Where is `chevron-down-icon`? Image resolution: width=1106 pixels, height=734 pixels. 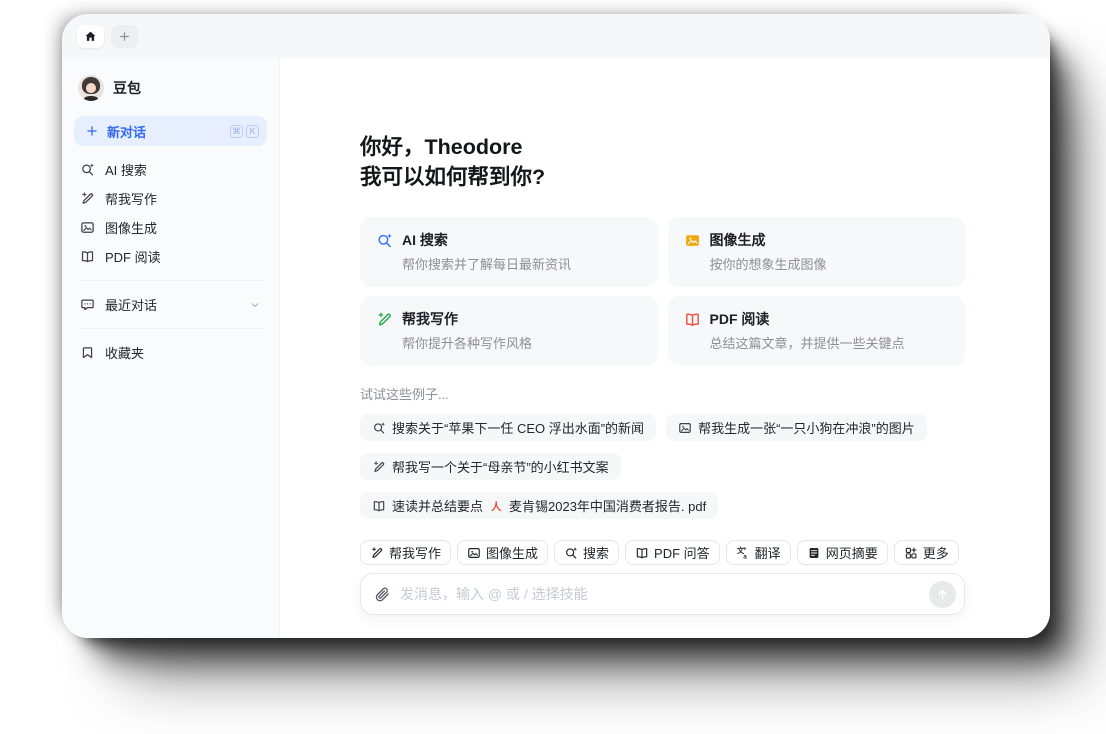
chevron-down-icon is located at coordinates (255, 305).